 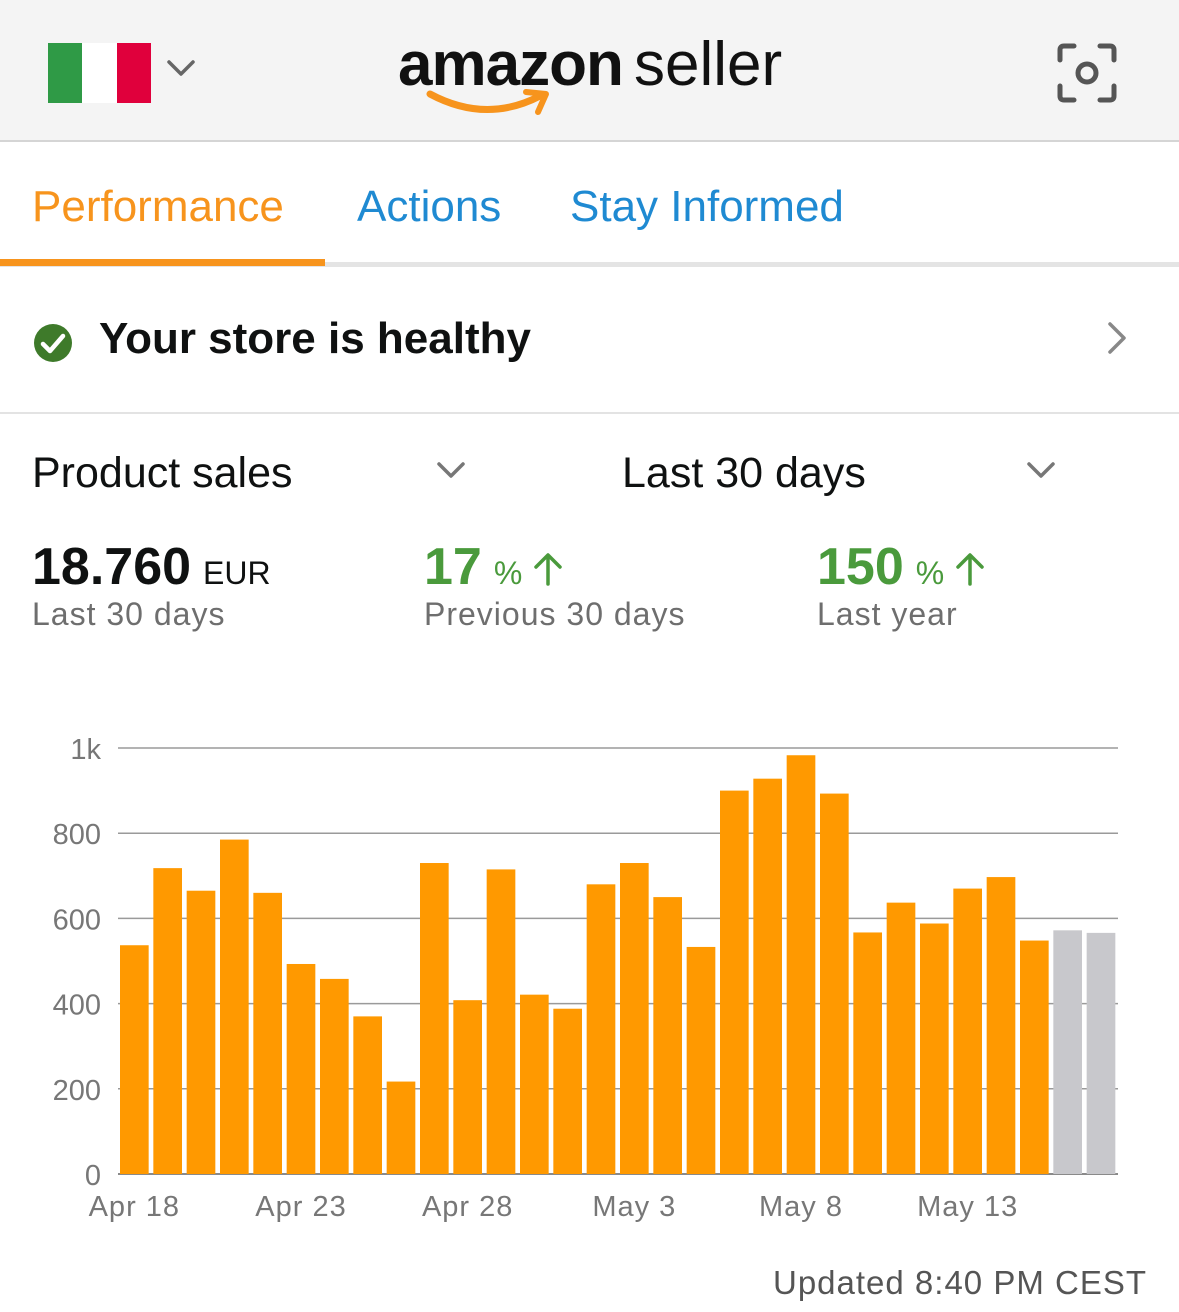 I want to click on total-sales-label: Last 30 days, so click(x=129, y=614).